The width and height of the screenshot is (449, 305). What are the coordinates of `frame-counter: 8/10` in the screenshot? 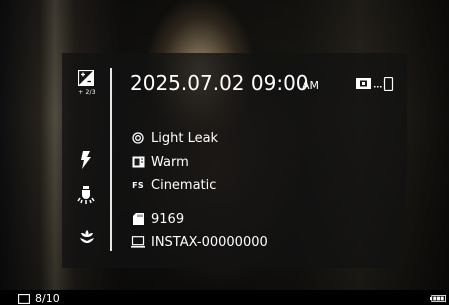 It's located at (39, 298).